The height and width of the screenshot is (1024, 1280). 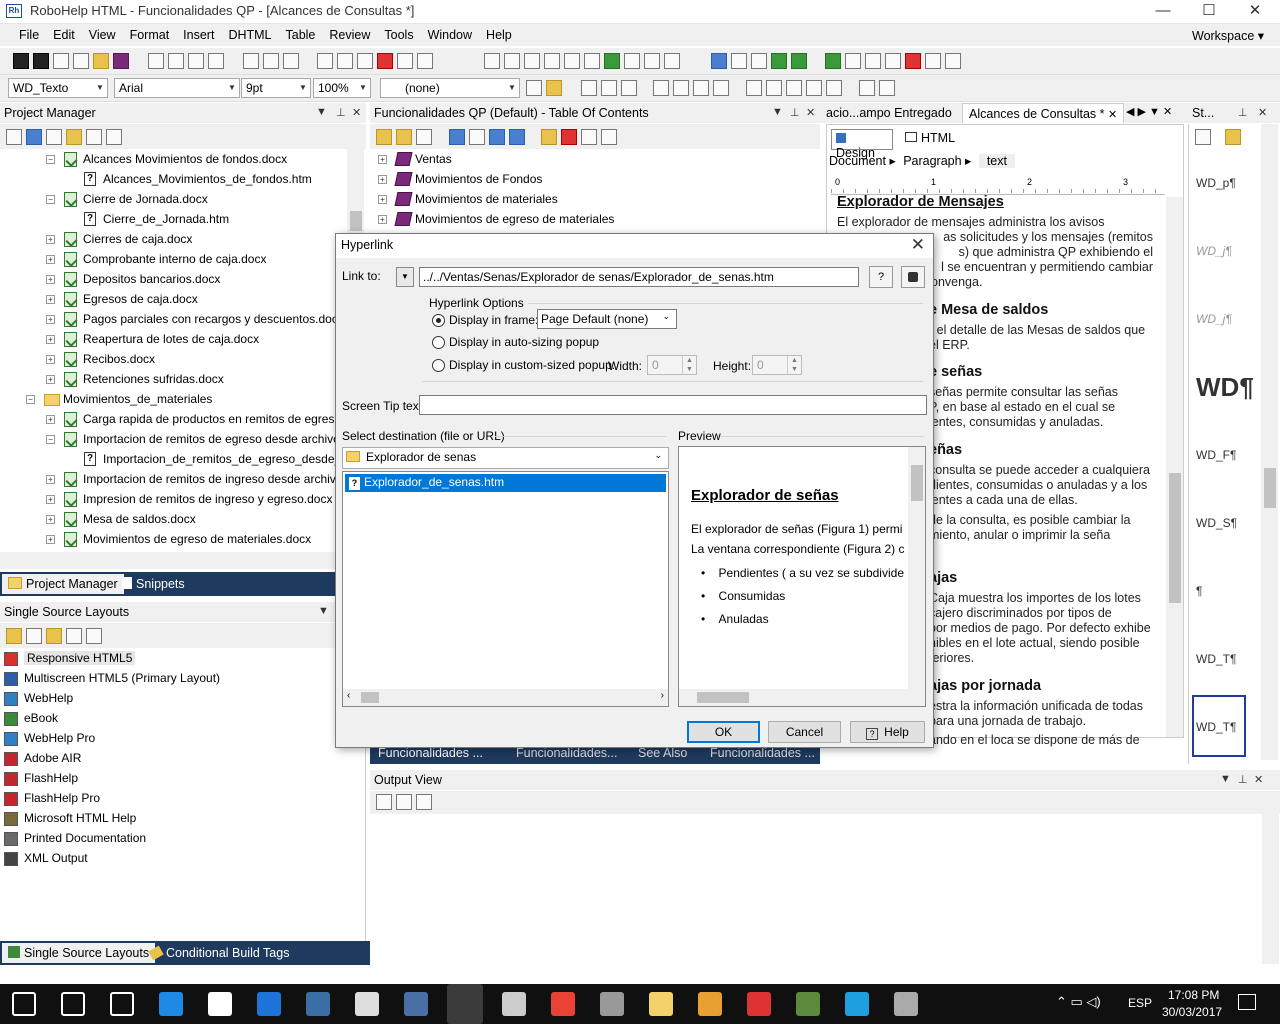 I want to click on world-icon, so click(x=778, y=61).